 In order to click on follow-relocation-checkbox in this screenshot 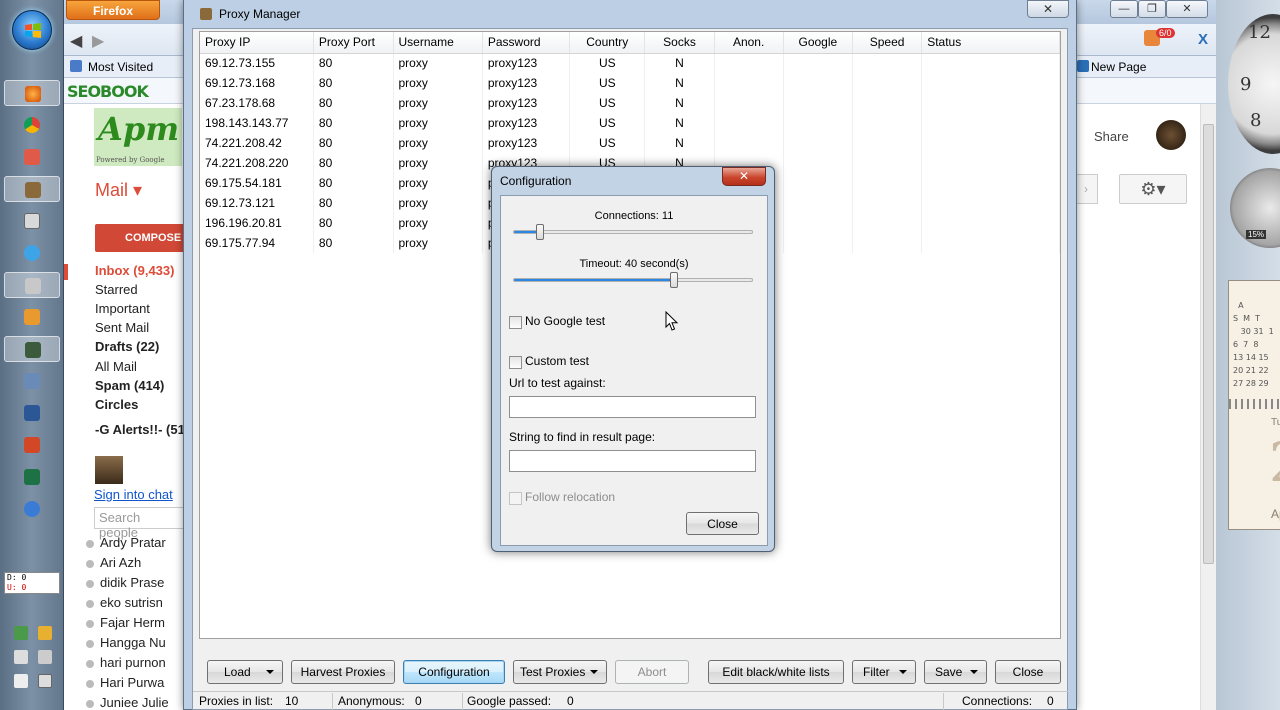, I will do `click(515, 498)`.